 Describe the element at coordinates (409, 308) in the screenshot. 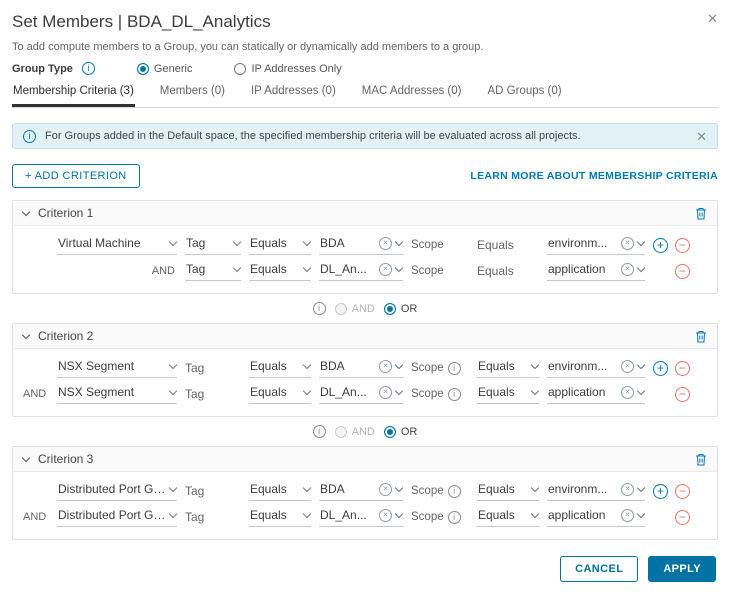

I see `join-or-label: OR` at that location.